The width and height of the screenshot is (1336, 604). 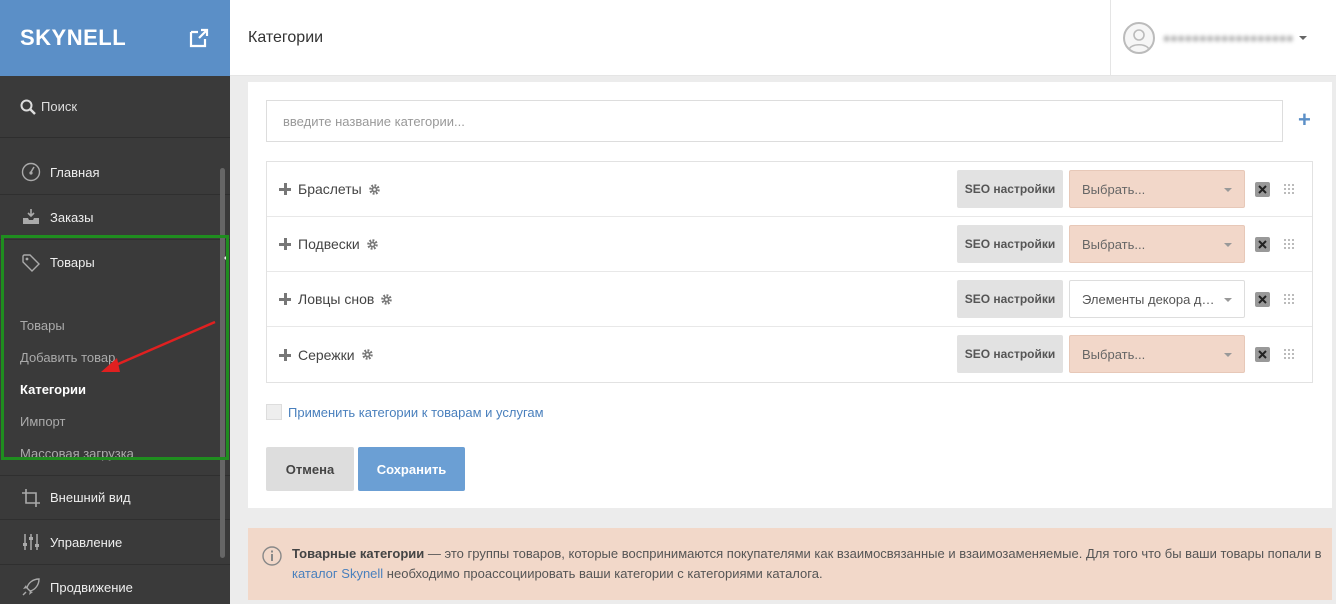 I want to click on rocket-icon, so click(x=31, y=587).